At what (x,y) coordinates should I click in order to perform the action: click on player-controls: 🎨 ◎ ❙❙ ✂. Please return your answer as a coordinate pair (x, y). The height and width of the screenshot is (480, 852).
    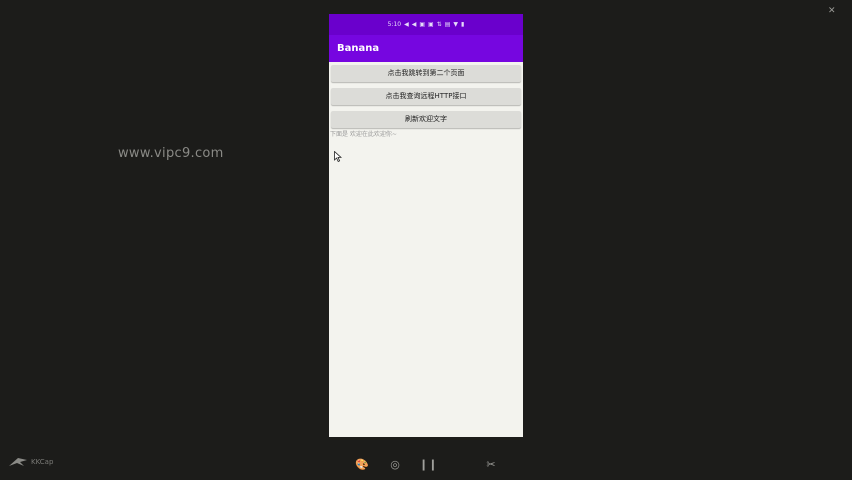
    Looking at the image, I should click on (426, 466).